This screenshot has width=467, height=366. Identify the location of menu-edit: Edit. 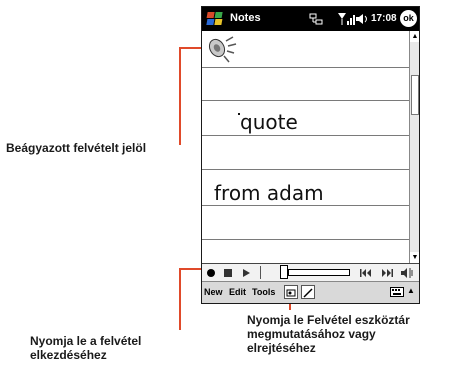
(237, 292).